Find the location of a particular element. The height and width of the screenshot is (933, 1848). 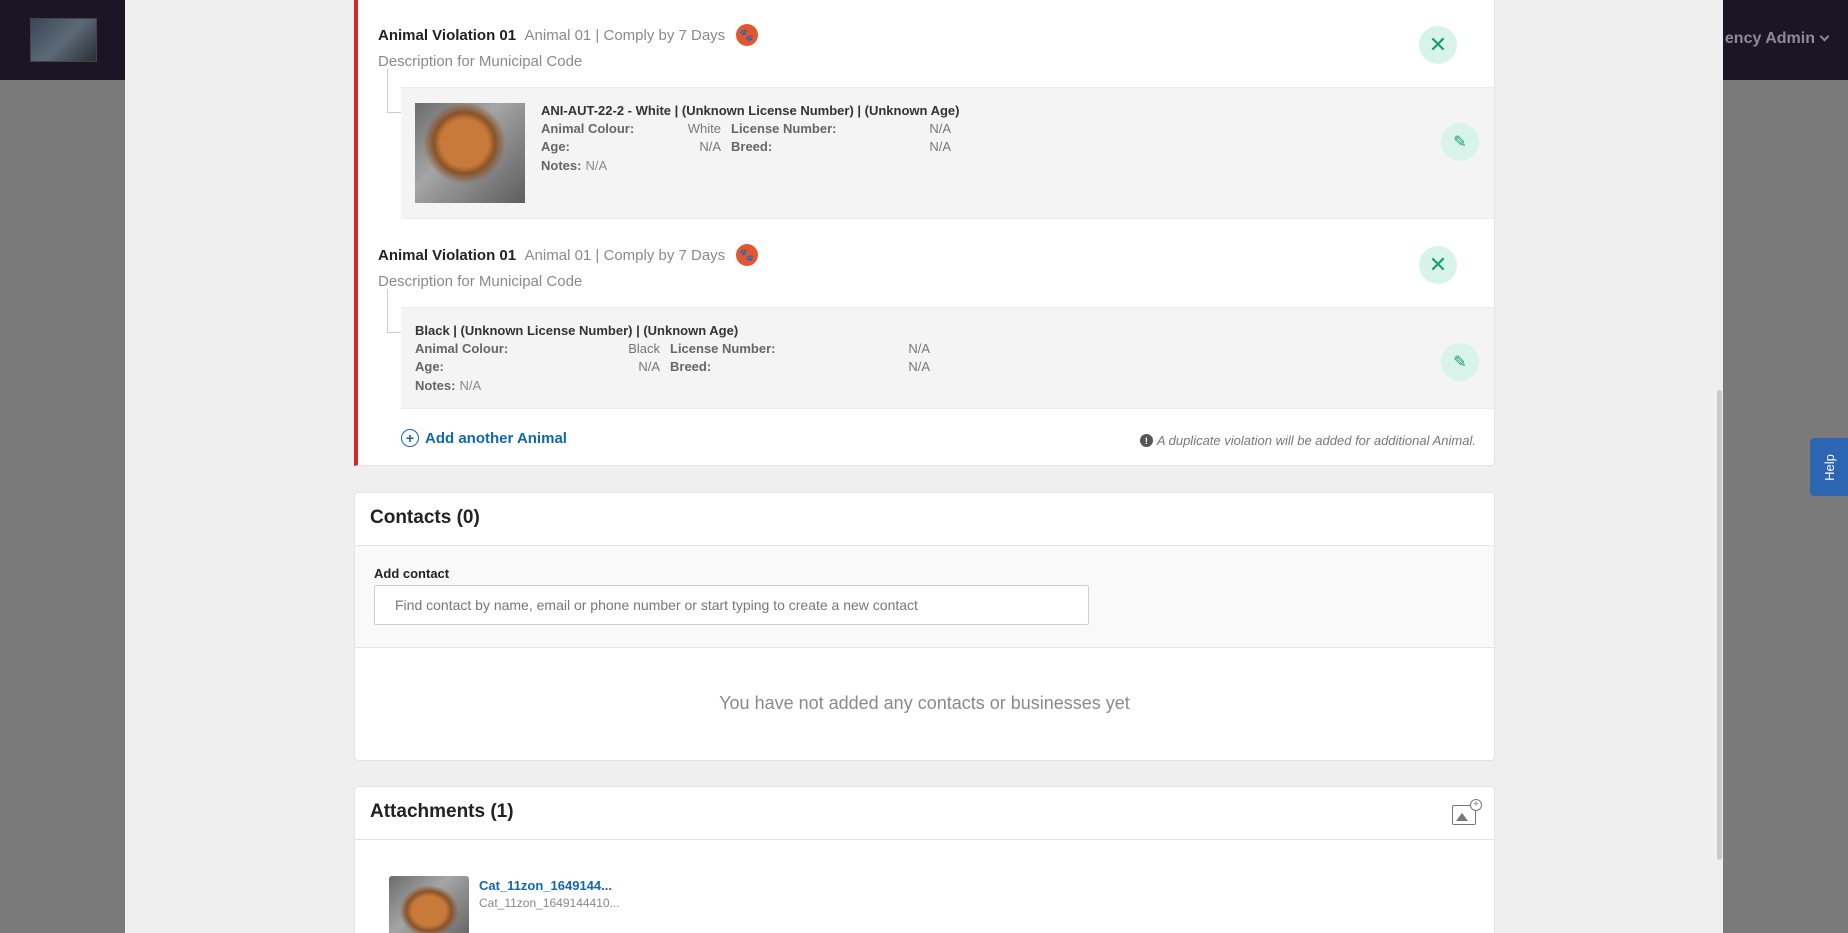

contact-search-input is located at coordinates (731, 605).